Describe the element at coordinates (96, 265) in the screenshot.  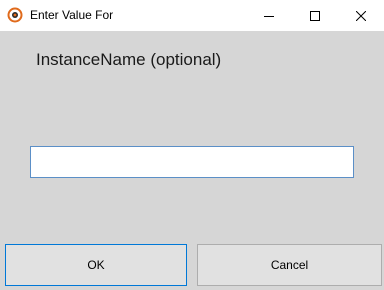
I see `ok-button: OK` at that location.